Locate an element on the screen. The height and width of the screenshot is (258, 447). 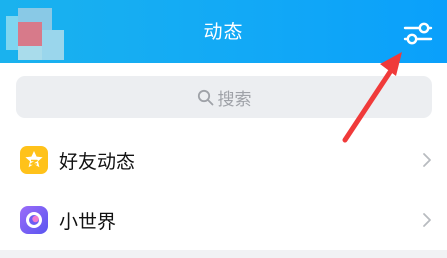
search-icon is located at coordinates (205, 97).